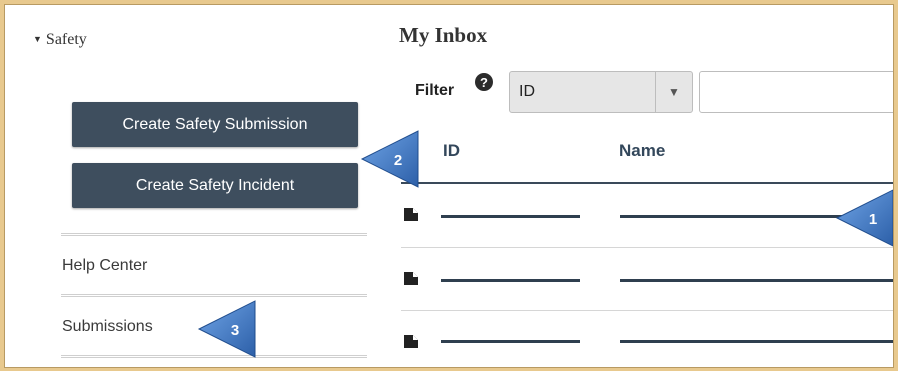  Describe the element at coordinates (864, 218) in the screenshot. I see `callout-marker-1: 1` at that location.